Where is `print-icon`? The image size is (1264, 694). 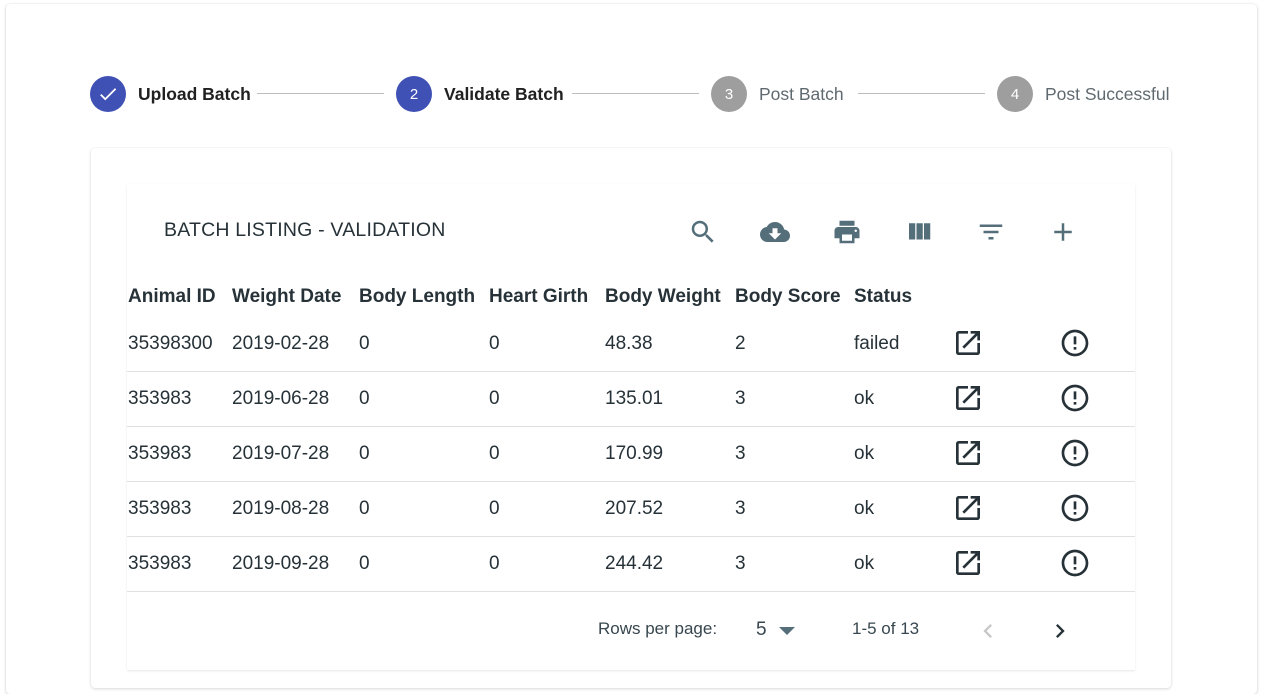
print-icon is located at coordinates (847, 232).